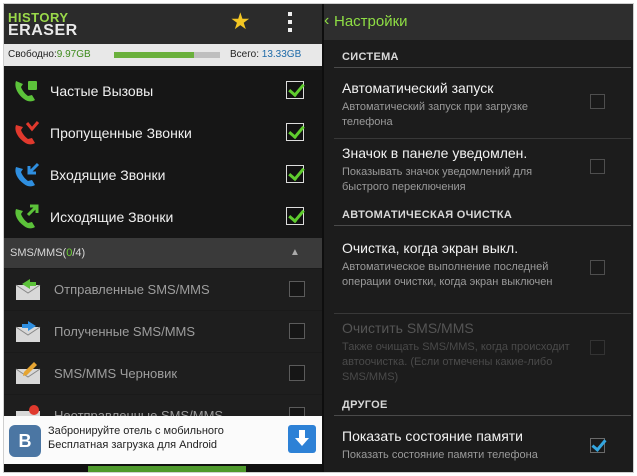 This screenshot has height=476, width=637. I want to click on pref-summary: Показать состояние памяти телефона, so click(440, 455).